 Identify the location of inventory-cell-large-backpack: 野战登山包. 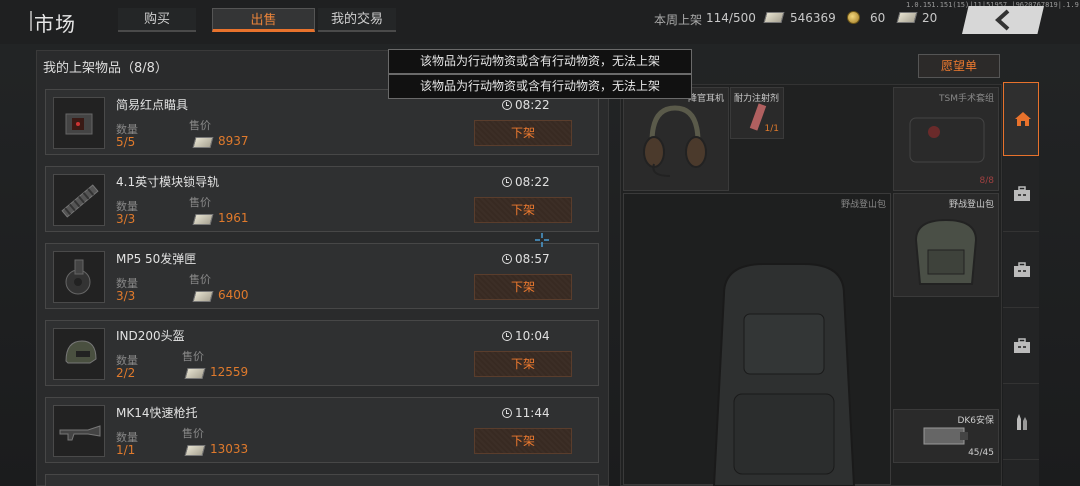
(757, 339).